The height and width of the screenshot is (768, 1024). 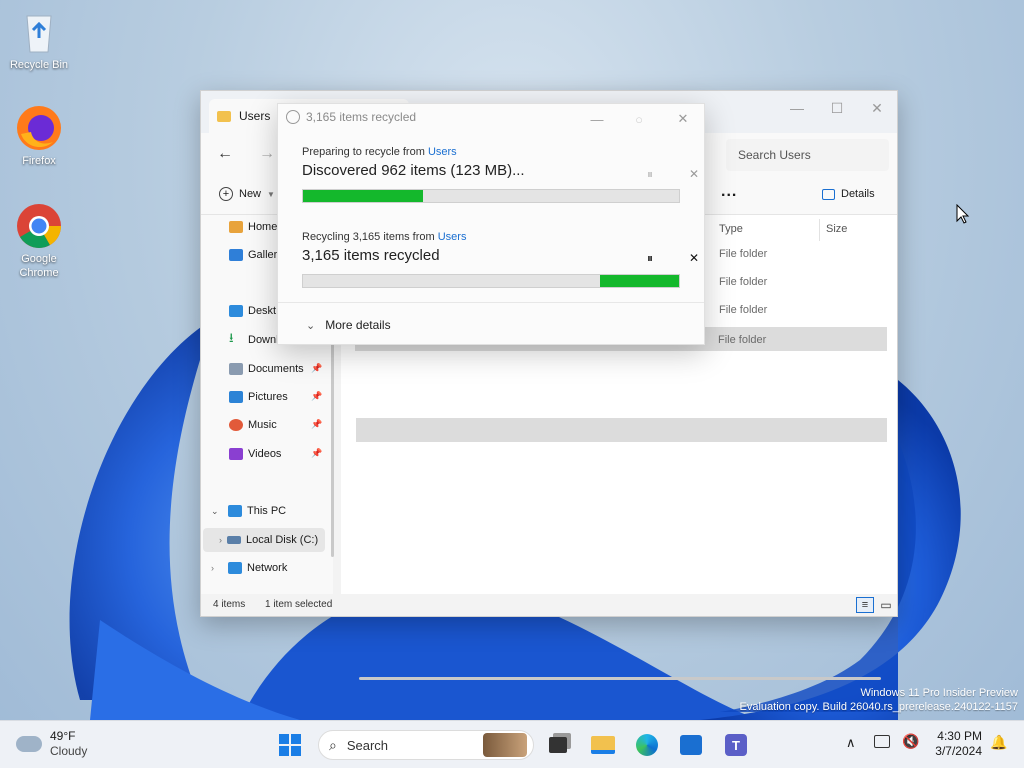 I want to click on nav-item-desktop: Deskt, so click(x=252, y=311).